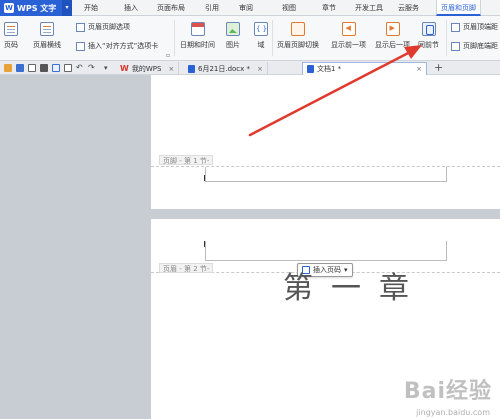 The height and width of the screenshot is (419, 500). What do you see at coordinates (428, 45) in the screenshot?
I see `same-as-previous-label: 同前节` at bounding box center [428, 45].